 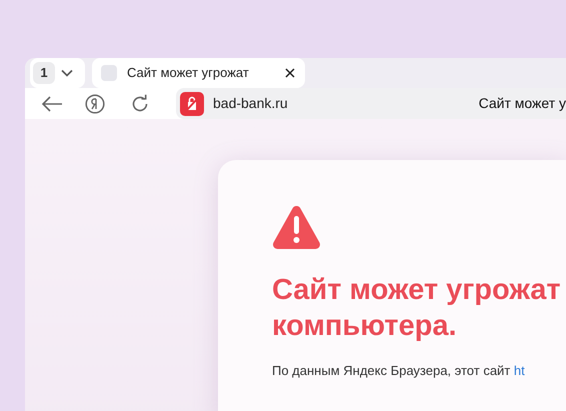 What do you see at coordinates (52, 104) in the screenshot?
I see `back-arrow-icon` at bounding box center [52, 104].